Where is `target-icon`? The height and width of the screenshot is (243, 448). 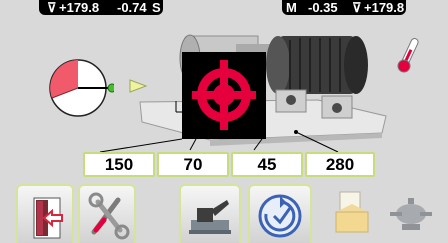
target-icon is located at coordinates (224, 95).